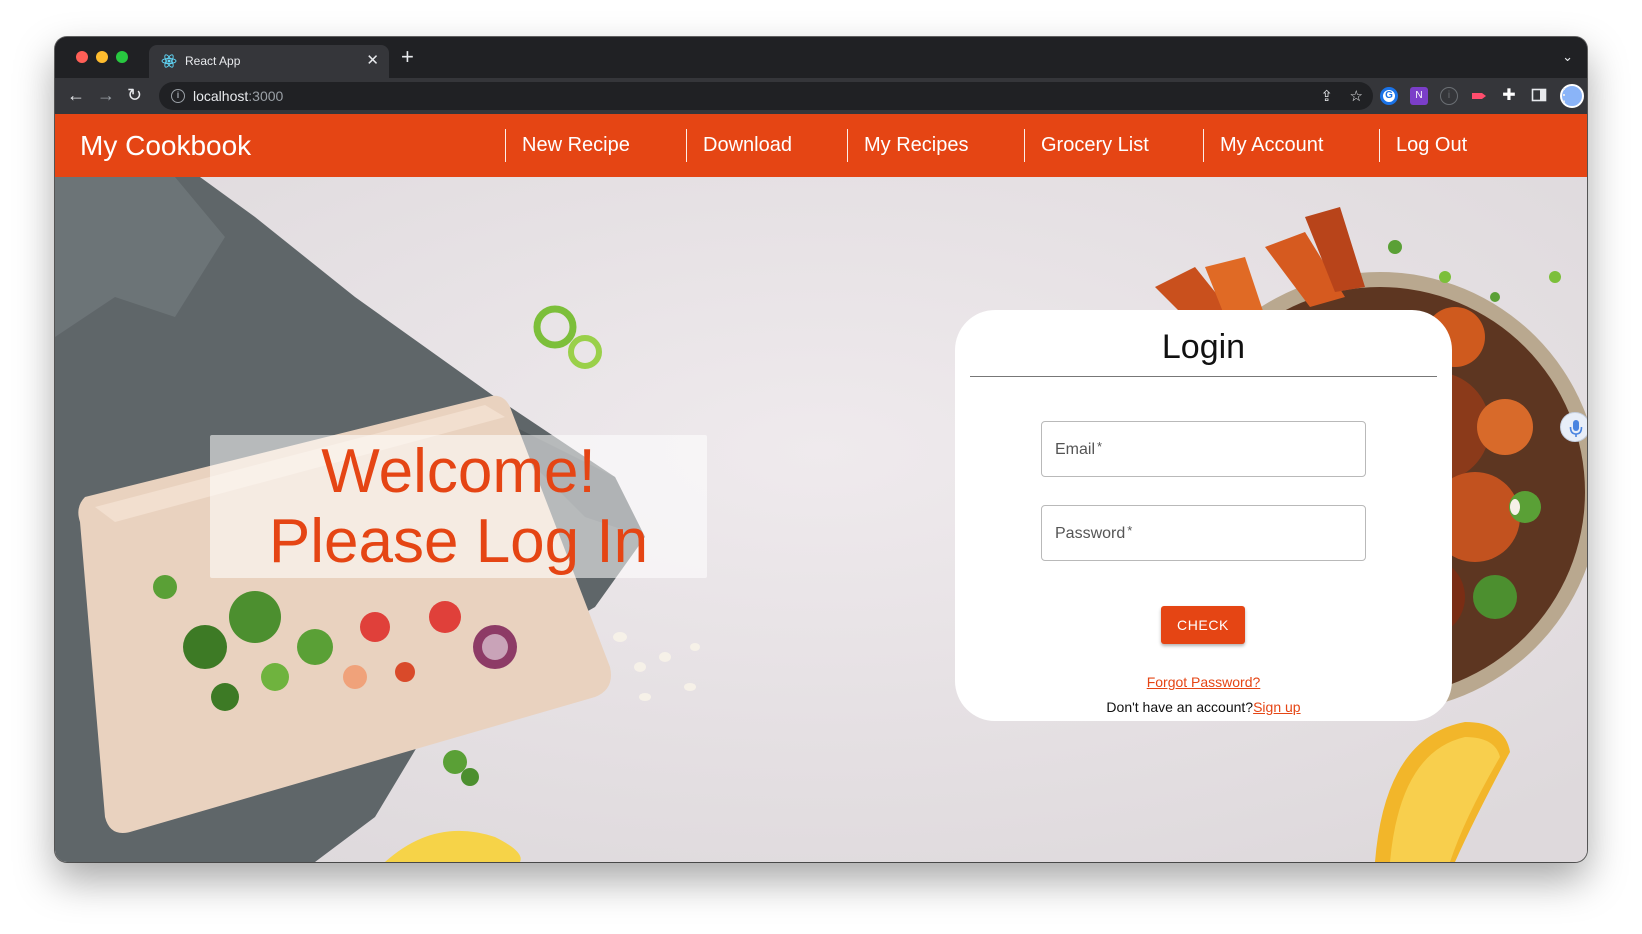 Image resolution: width=1642 pixels, height=934 pixels. Describe the element at coordinates (766, 96) in the screenshot. I see `address-bar: i localhost:3000 ⇪ ☆` at that location.